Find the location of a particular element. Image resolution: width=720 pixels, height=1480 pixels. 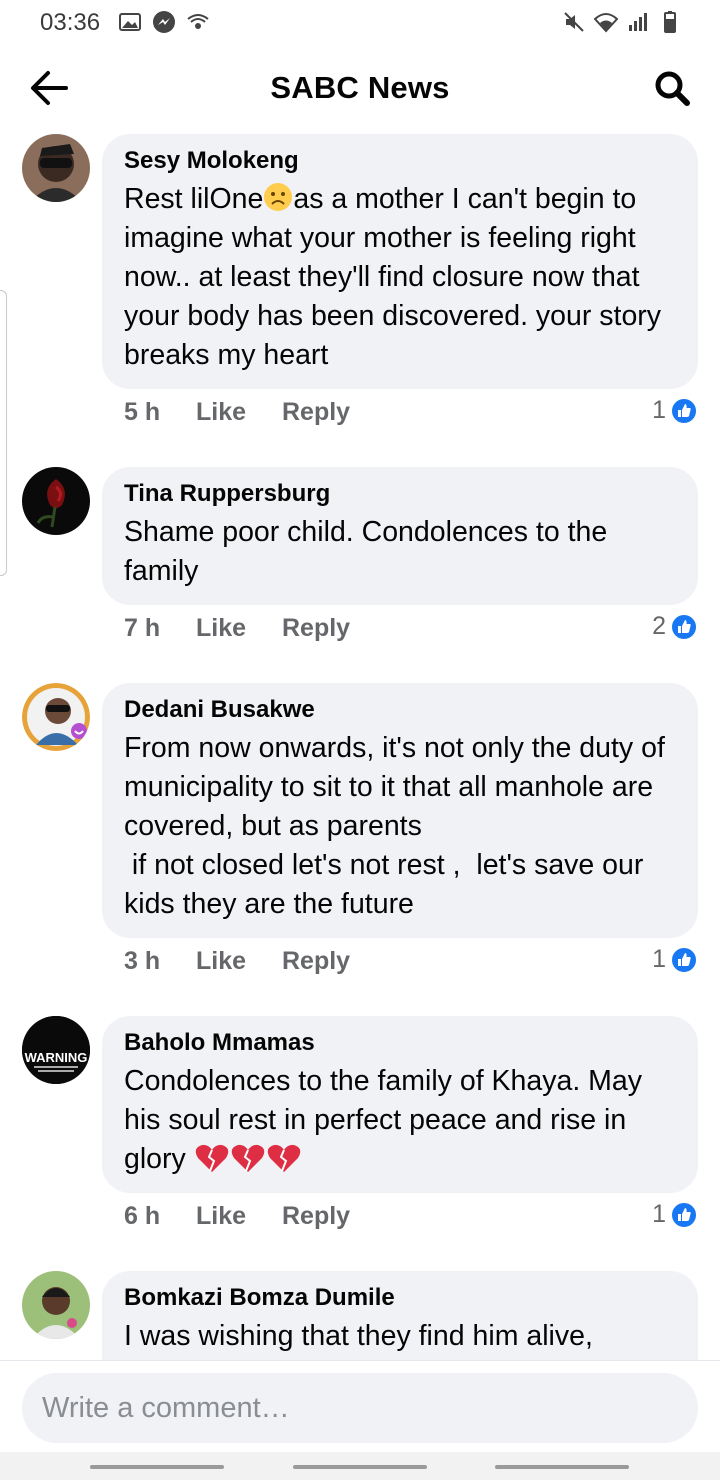

avatar: WARNING is located at coordinates (56, 1050).